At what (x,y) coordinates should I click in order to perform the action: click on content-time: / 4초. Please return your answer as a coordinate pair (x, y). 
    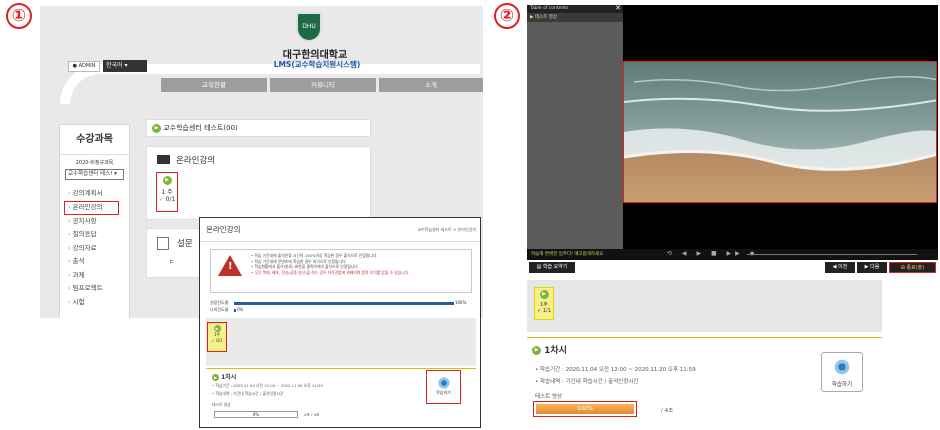
    Looking at the image, I should click on (667, 411).